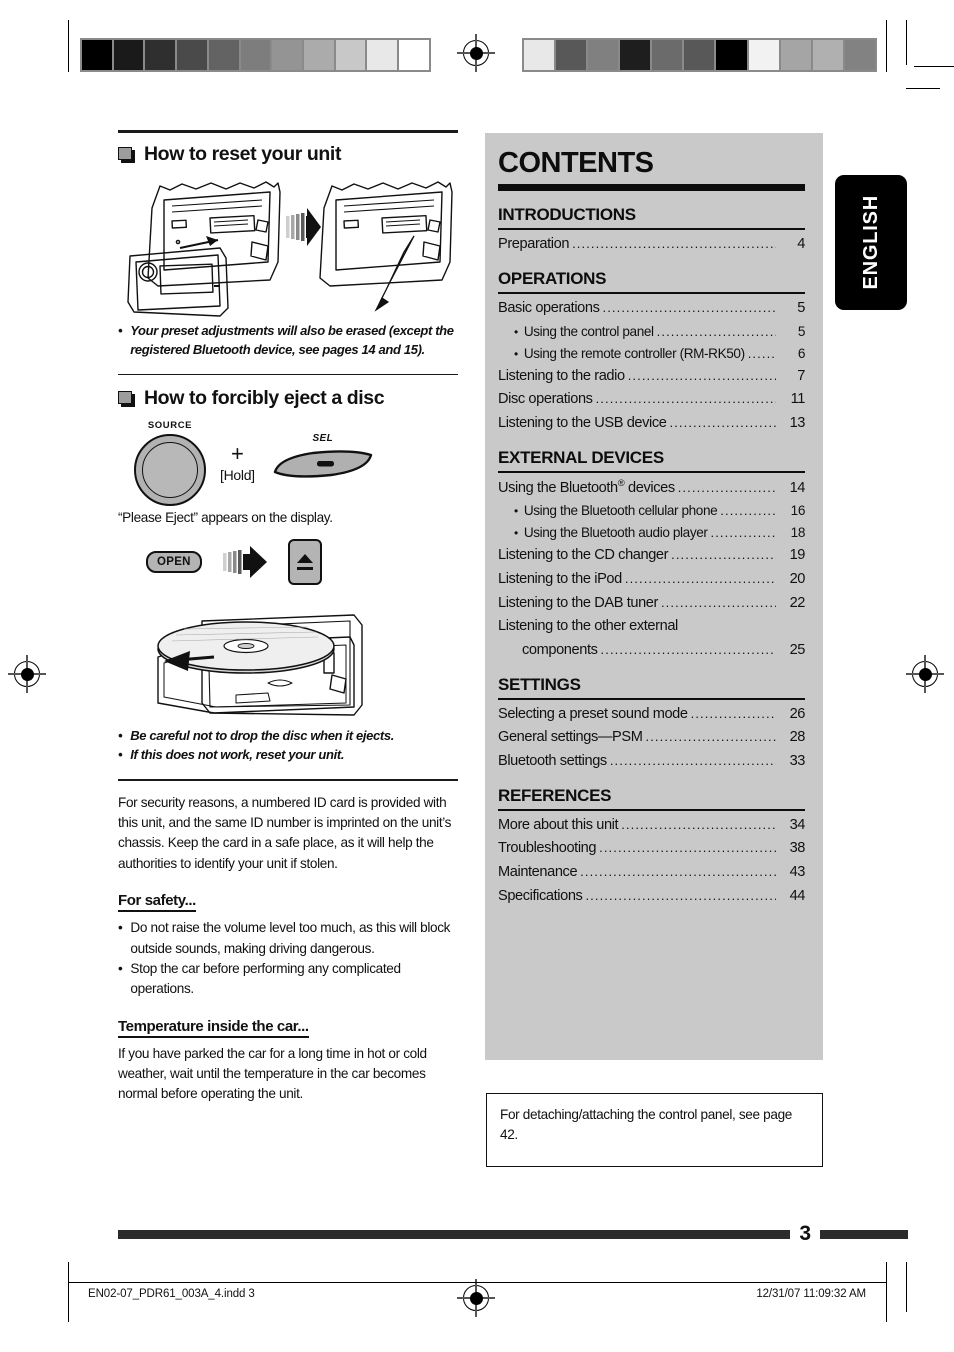 The width and height of the screenshot is (954, 1352). What do you see at coordinates (801, 375) in the screenshot?
I see `toc-entry-page: 7` at bounding box center [801, 375].